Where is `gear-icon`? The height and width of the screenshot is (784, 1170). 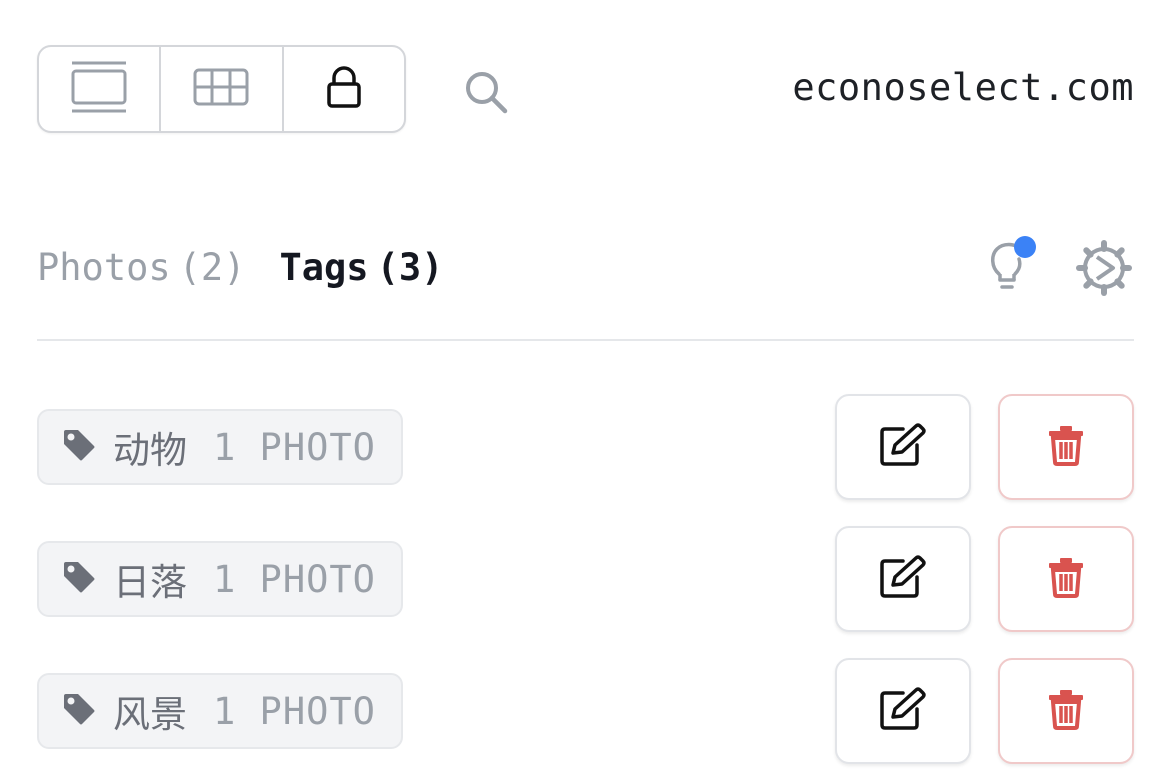
gear-icon is located at coordinates (1104, 271).